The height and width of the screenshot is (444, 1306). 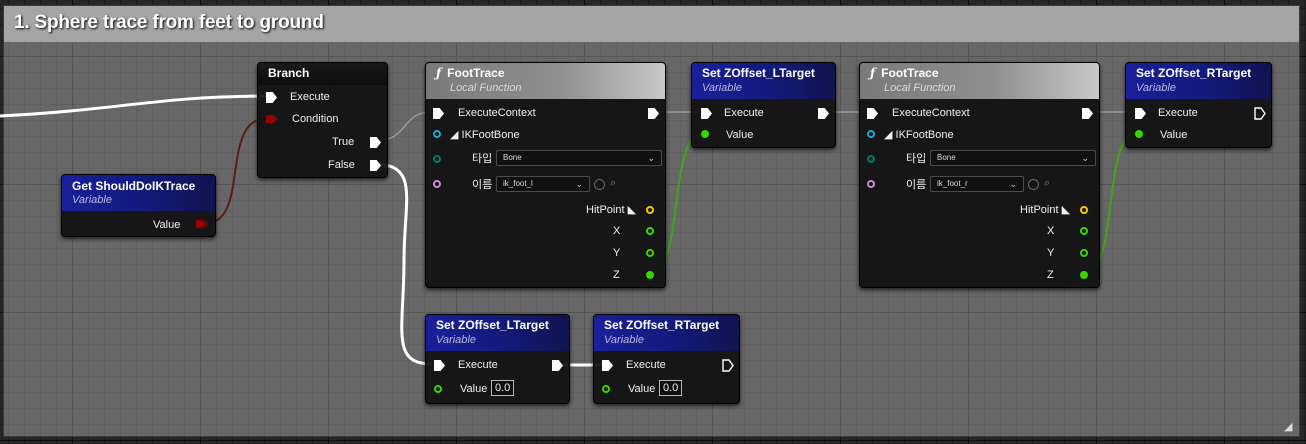 What do you see at coordinates (289, 73) in the screenshot?
I see `node-title: Branch` at bounding box center [289, 73].